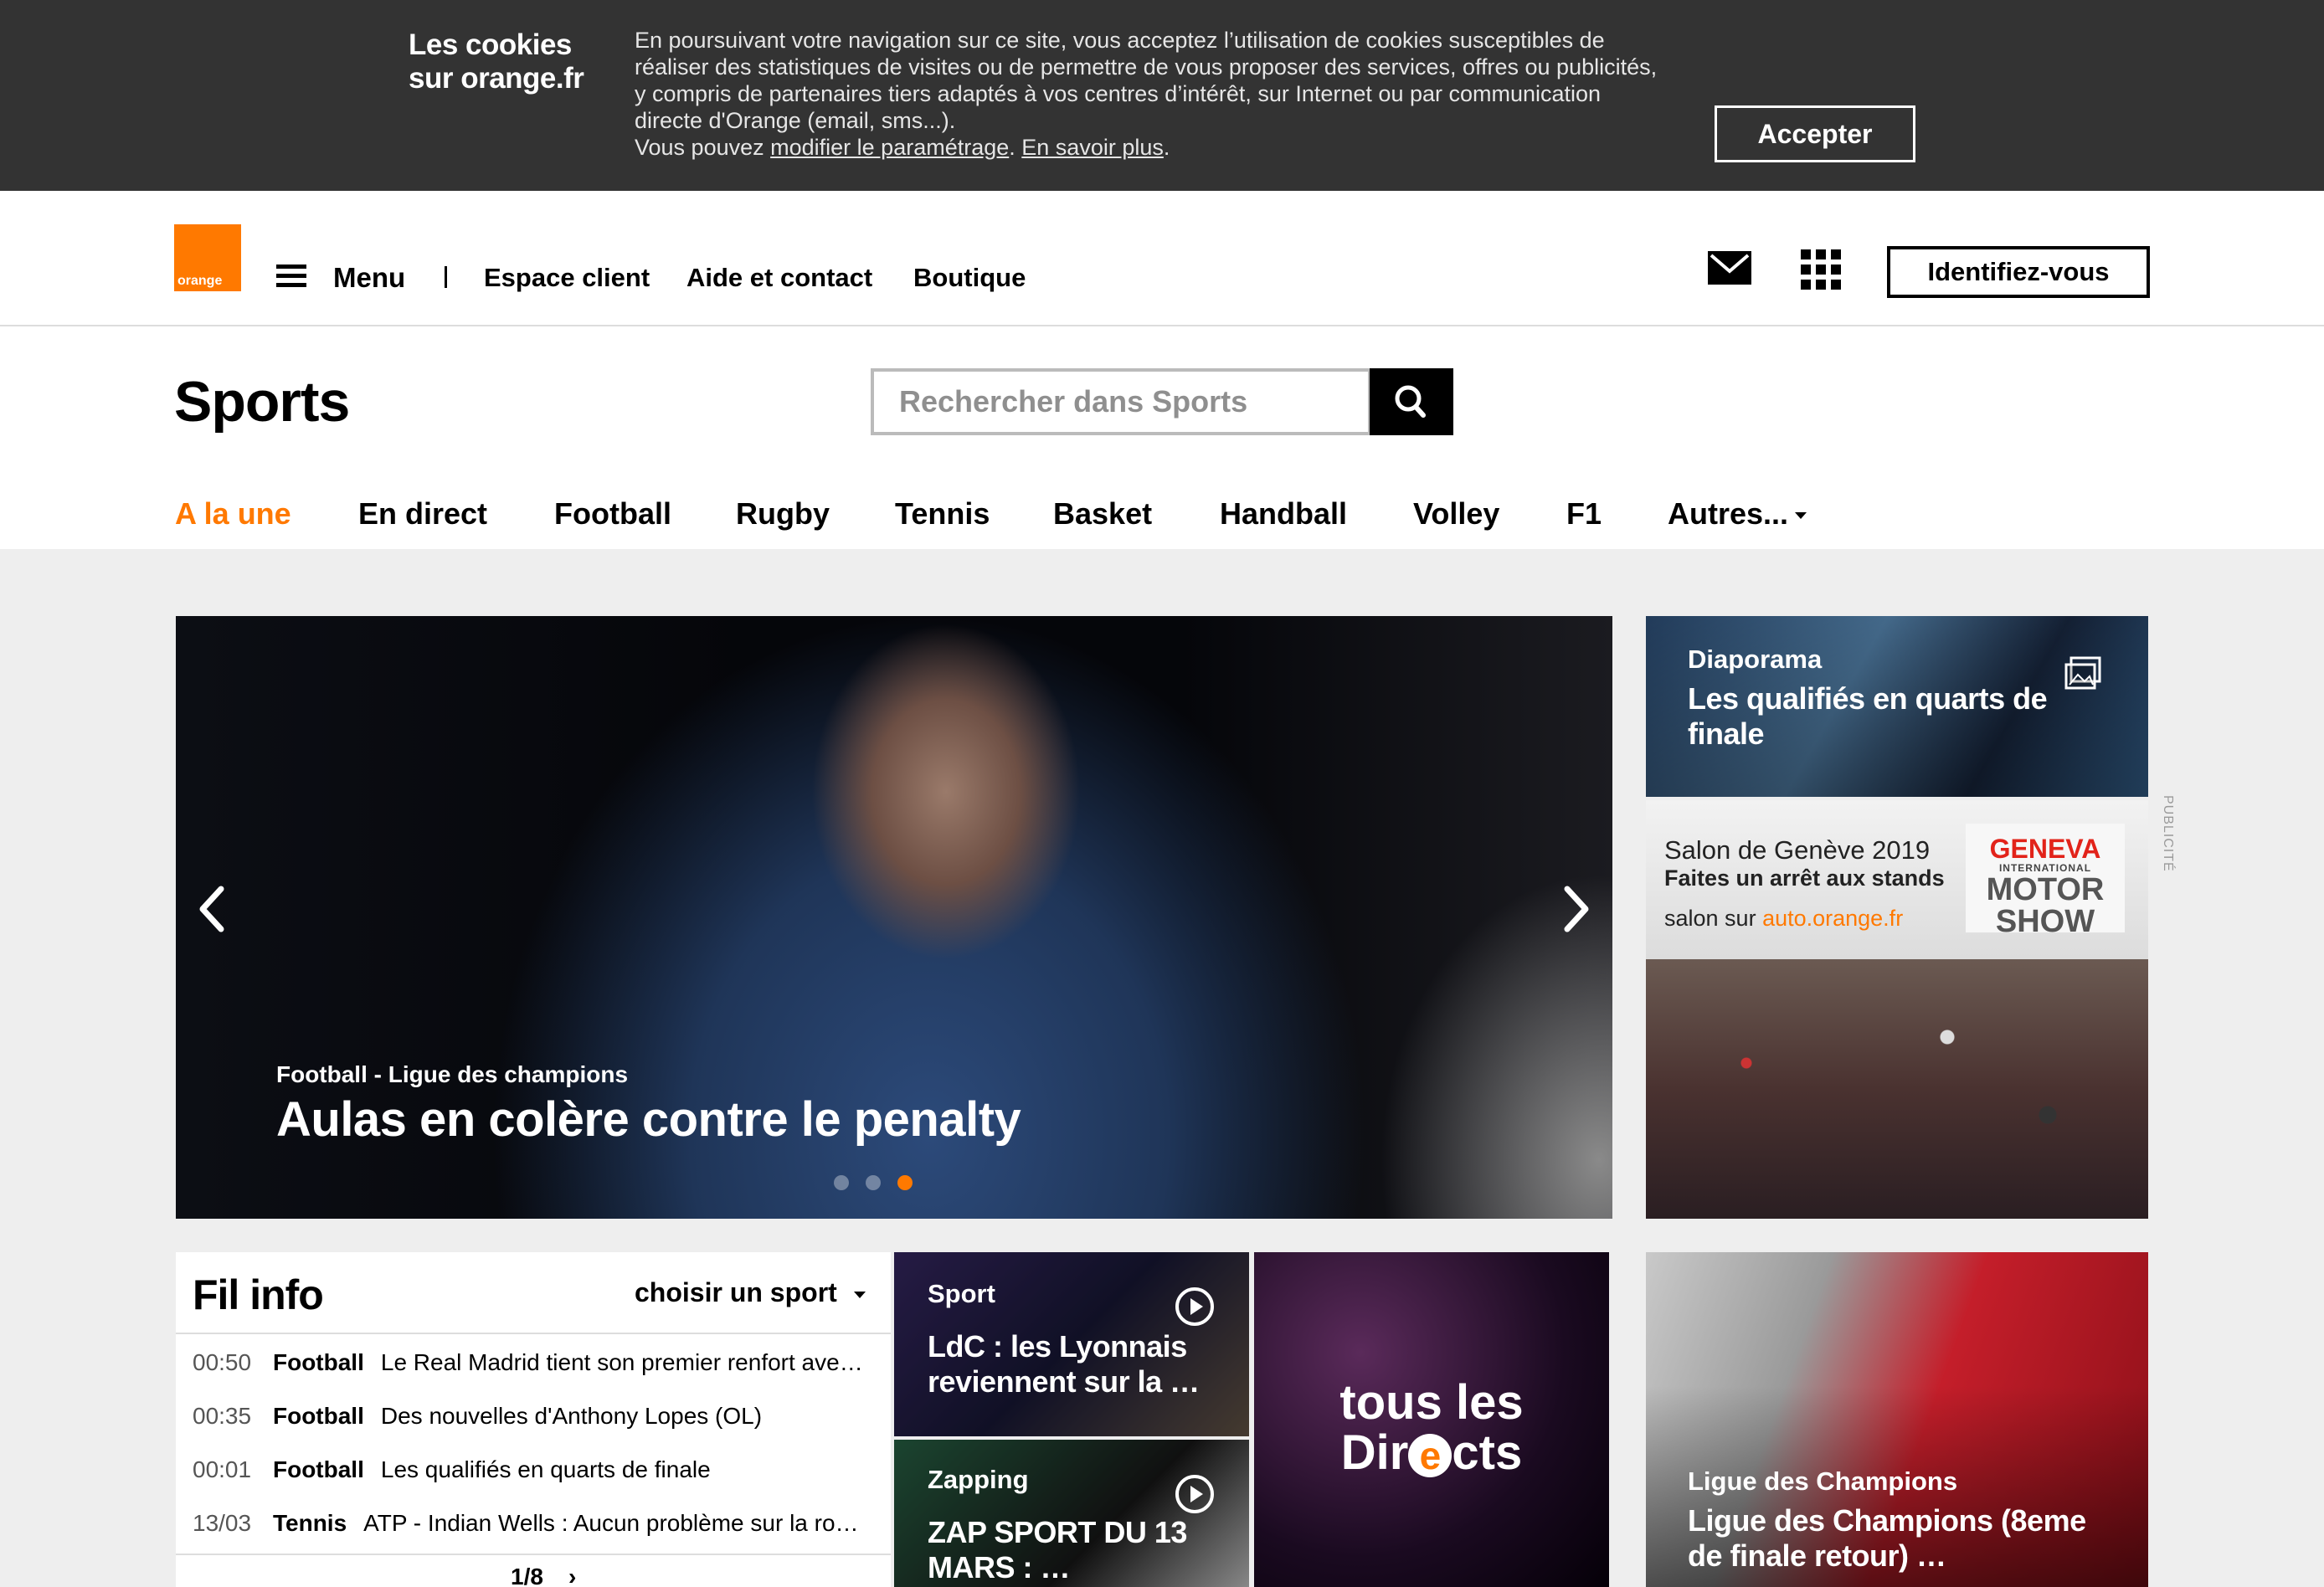 This screenshot has height=1587, width=2324. What do you see at coordinates (703, 148) in the screenshot?
I see `cookie-text-prefix: Vous pouvez` at bounding box center [703, 148].